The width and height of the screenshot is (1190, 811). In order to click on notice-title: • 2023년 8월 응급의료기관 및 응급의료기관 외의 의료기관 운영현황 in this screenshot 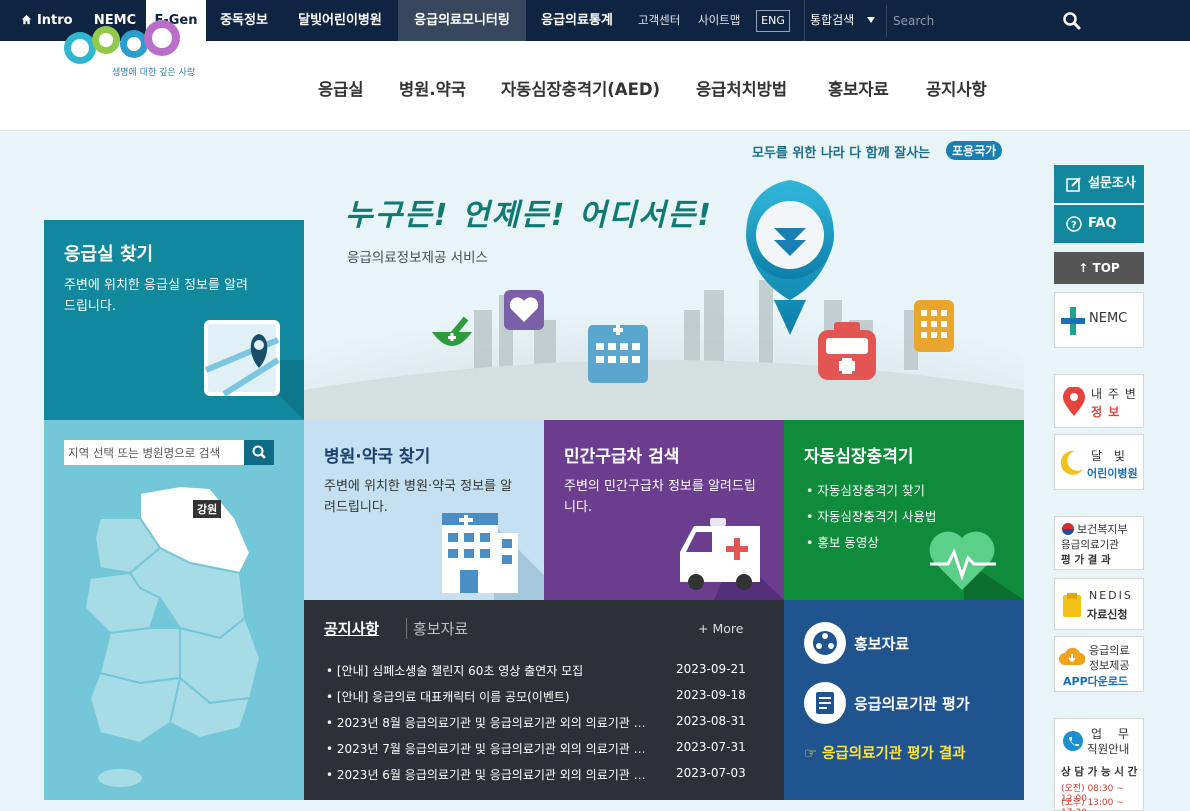, I will do `click(491, 722)`.